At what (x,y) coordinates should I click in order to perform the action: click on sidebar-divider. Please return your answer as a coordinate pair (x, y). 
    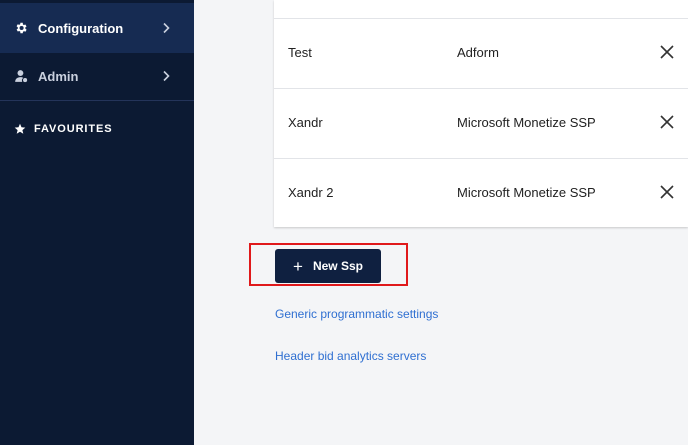
    Looking at the image, I should click on (97, 100).